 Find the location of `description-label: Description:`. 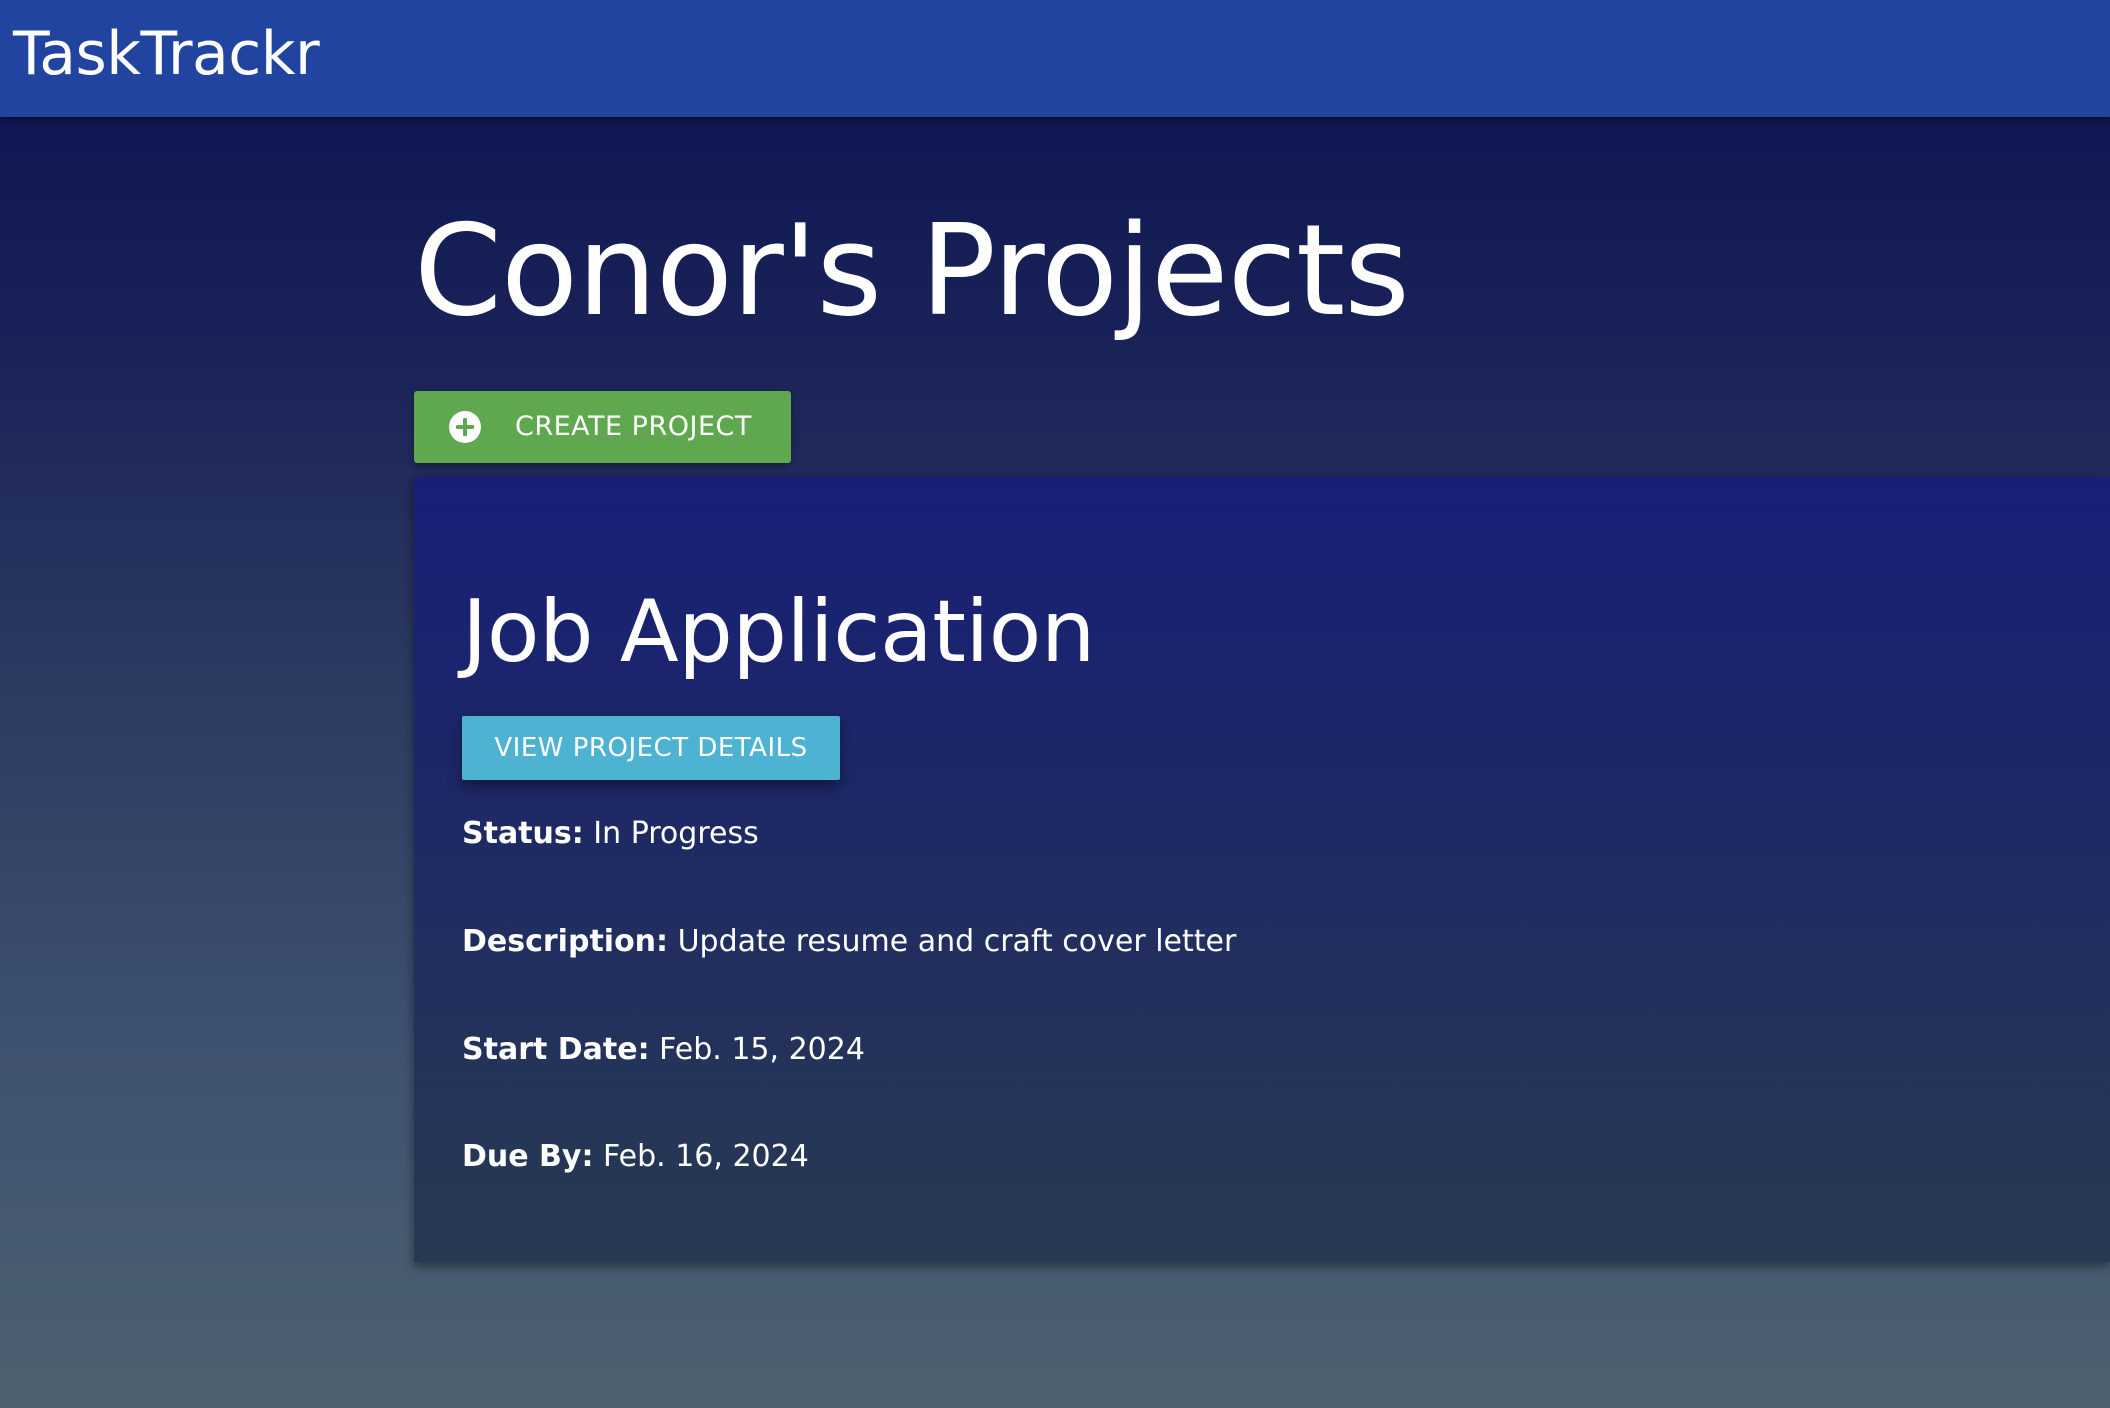

description-label: Description: is located at coordinates (565, 941).